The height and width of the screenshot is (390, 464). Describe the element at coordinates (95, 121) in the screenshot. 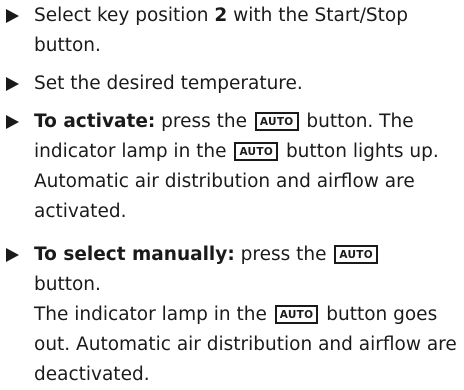

I see `step-lead: To activate:` at that location.